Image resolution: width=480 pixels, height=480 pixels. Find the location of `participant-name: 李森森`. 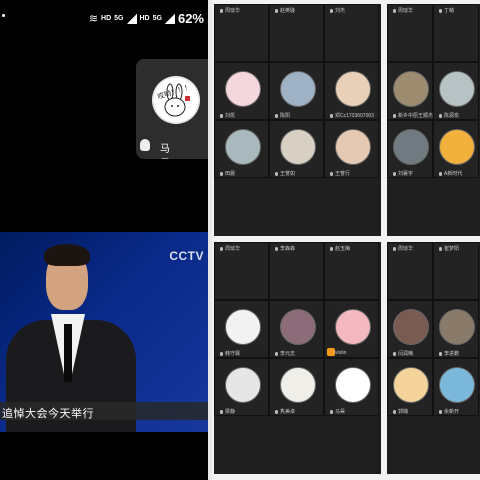

participant-name: 李森森 is located at coordinates (300, 248).